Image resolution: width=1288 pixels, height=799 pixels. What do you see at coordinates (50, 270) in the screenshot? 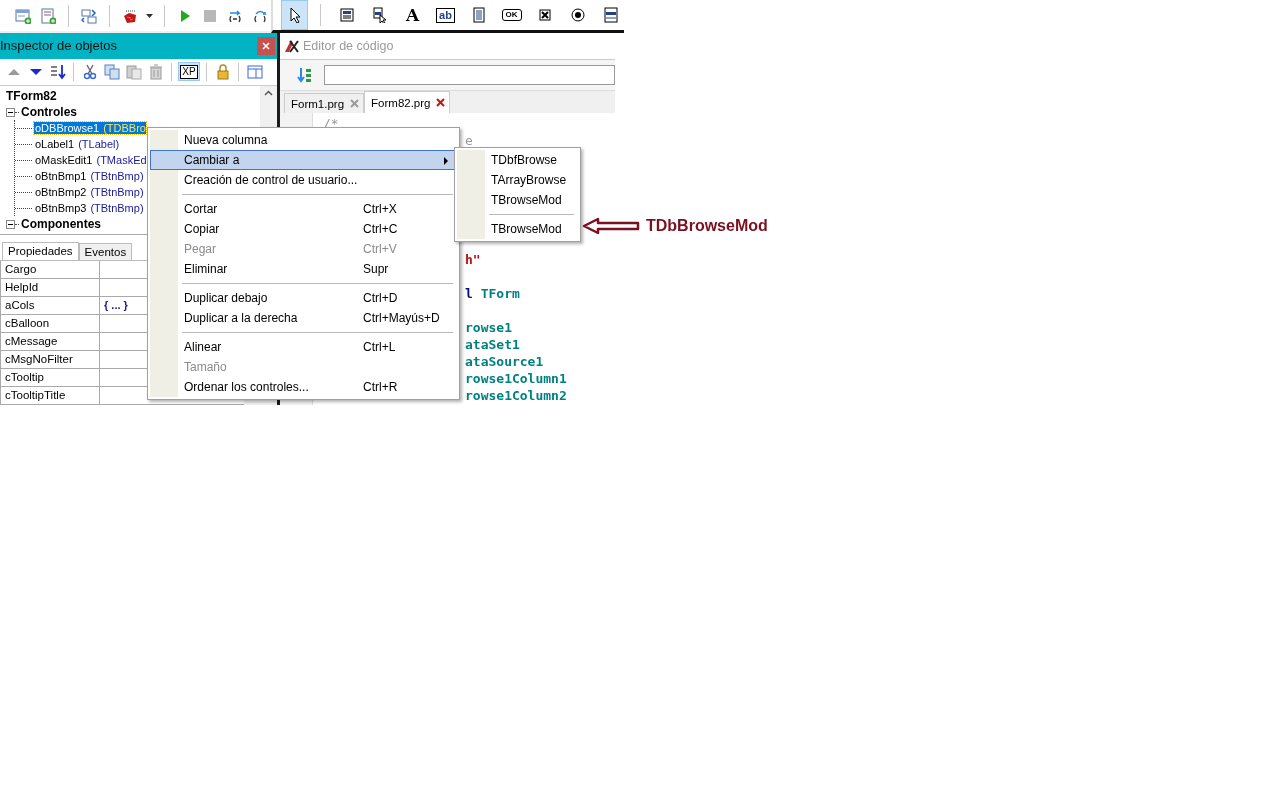
I see `property-name: Cargo` at bounding box center [50, 270].